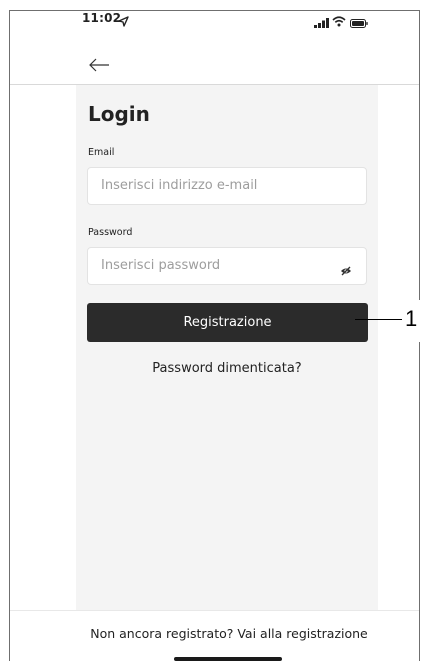 The image size is (430, 661). Describe the element at coordinates (346, 268) in the screenshot. I see `eye-off-icon` at that location.